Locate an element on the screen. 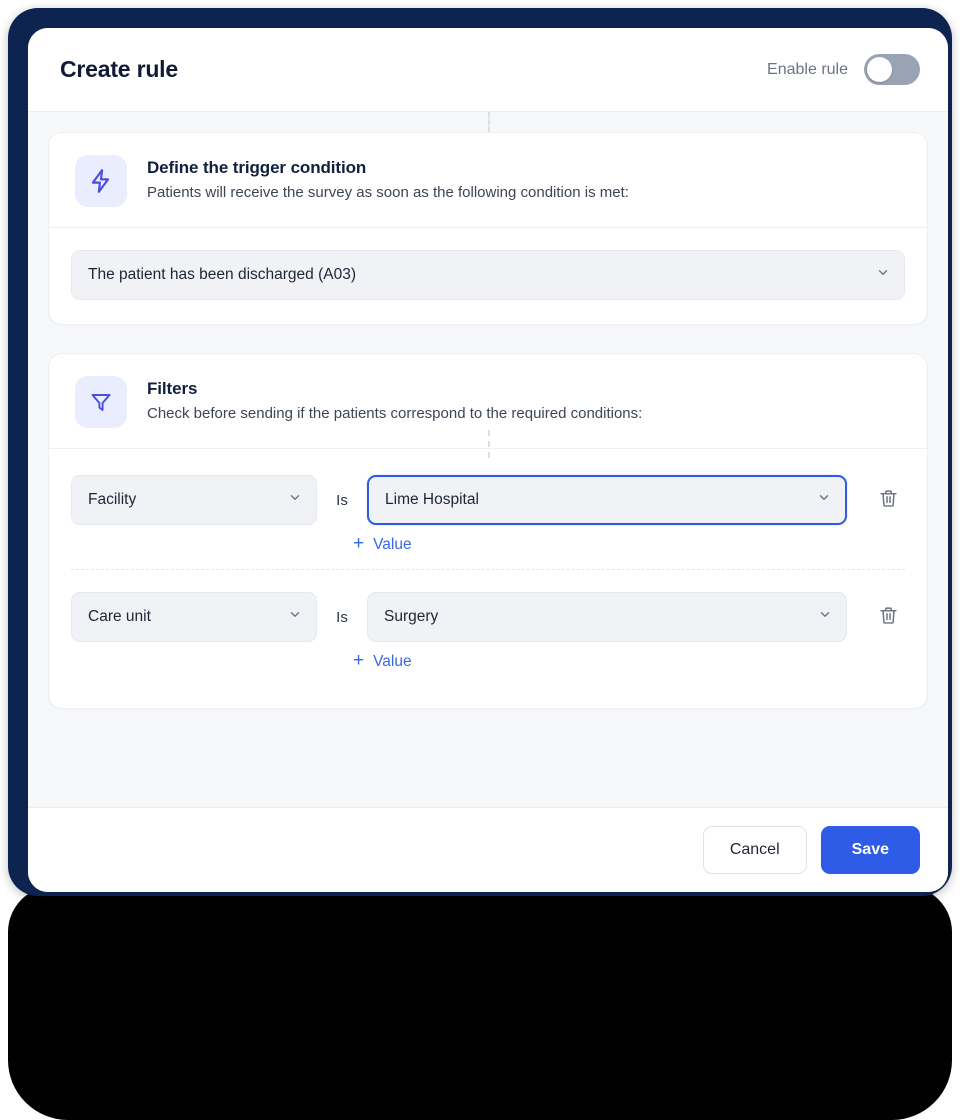 This screenshot has height=1120, width=960. toggle-knob is located at coordinates (879, 69).